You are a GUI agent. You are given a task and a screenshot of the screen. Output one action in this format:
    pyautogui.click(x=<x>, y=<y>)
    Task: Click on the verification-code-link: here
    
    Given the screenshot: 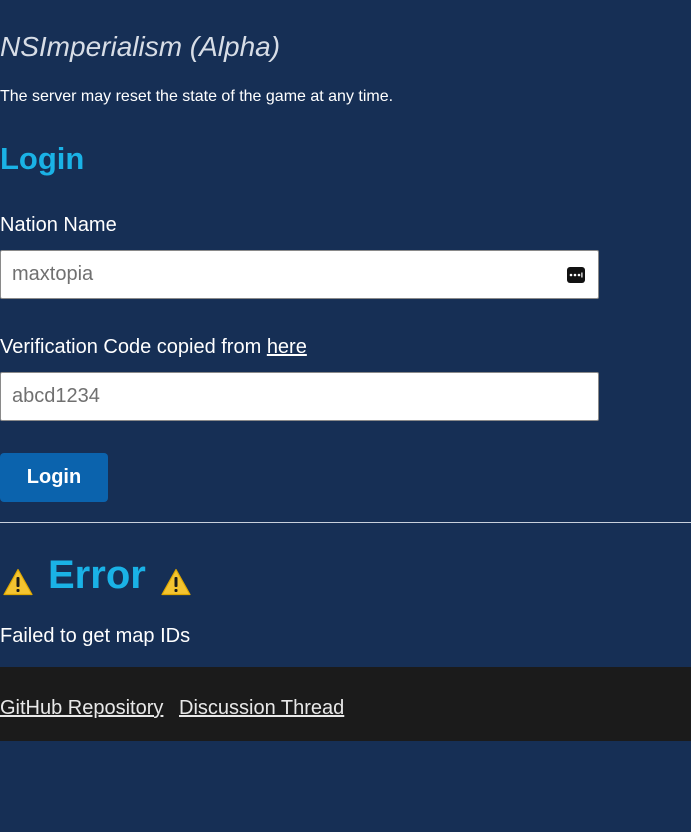 What is the action you would take?
    pyautogui.click(x=287, y=347)
    